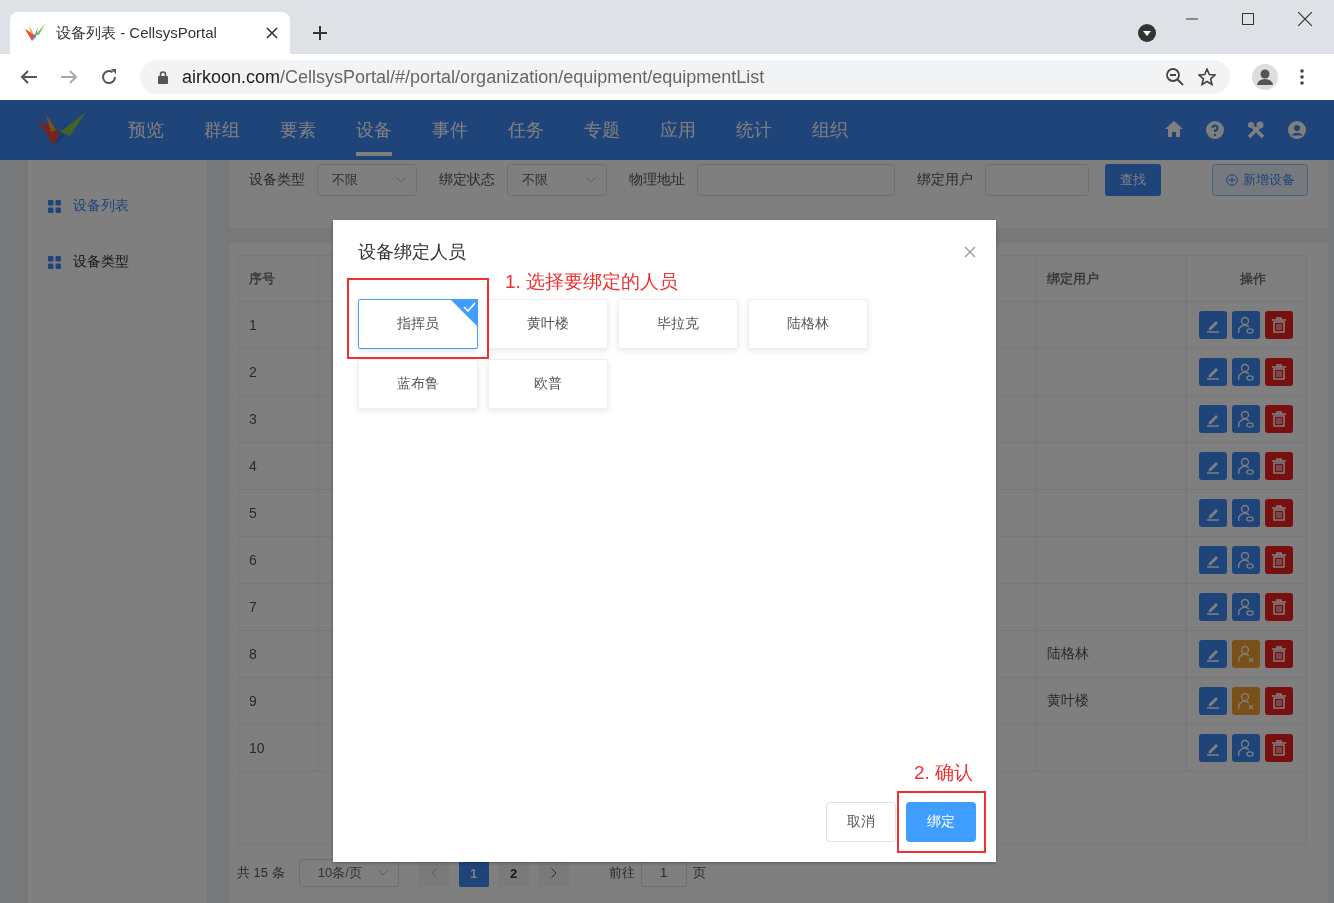 Image resolution: width=1334 pixels, height=903 pixels. I want to click on nav-item: 应用, so click(678, 130).